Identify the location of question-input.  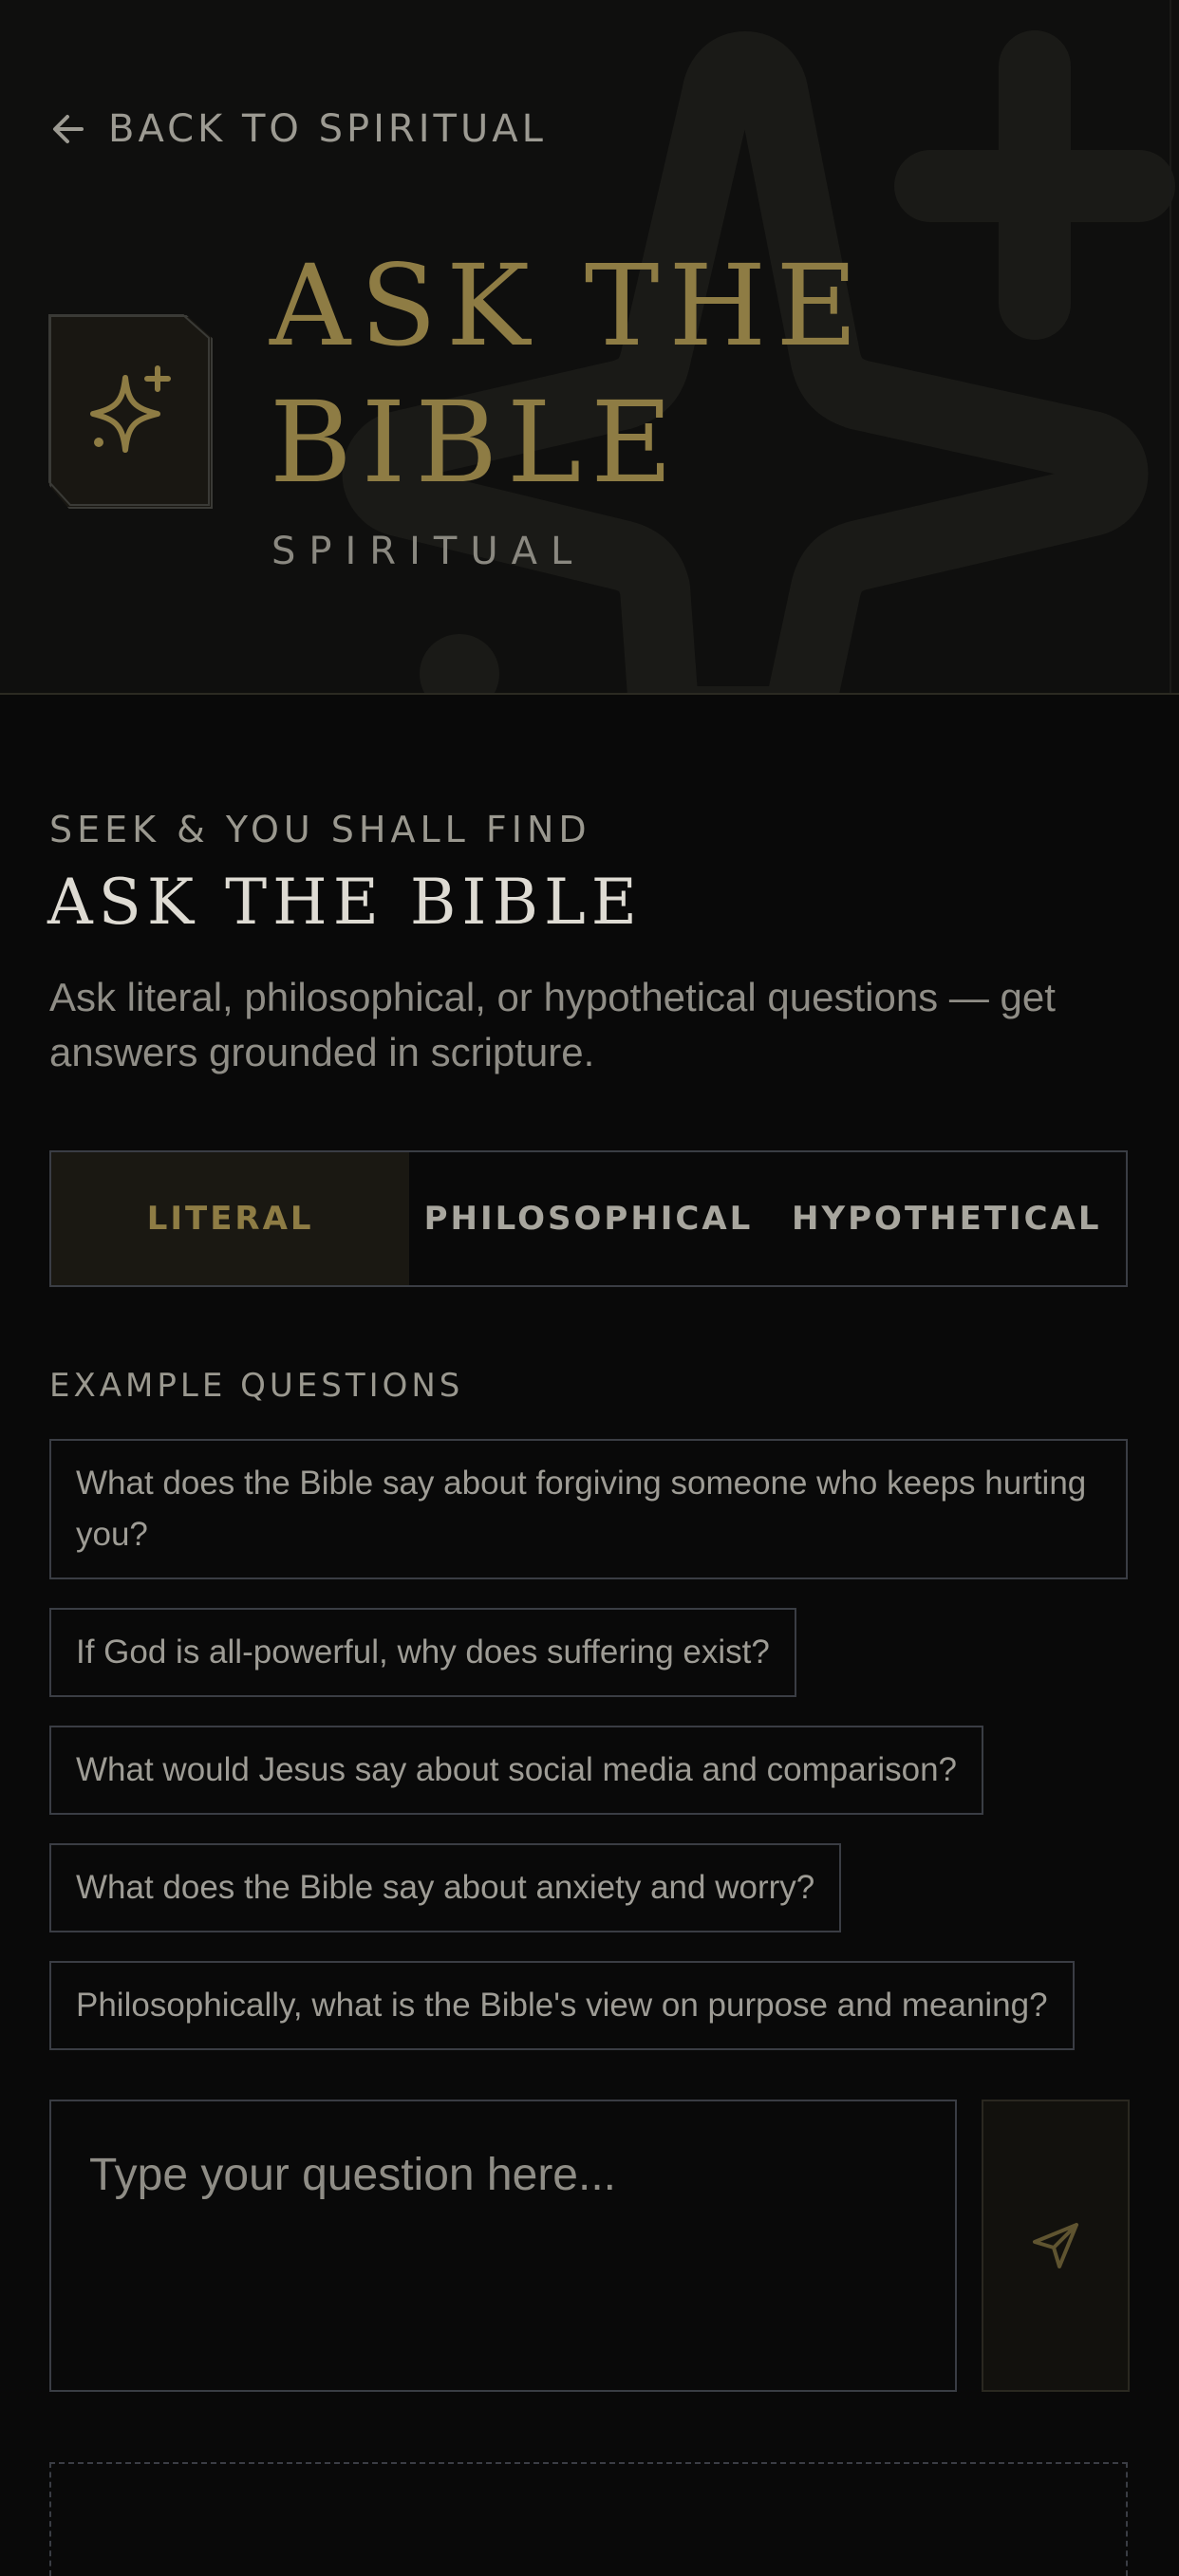
(503, 2246).